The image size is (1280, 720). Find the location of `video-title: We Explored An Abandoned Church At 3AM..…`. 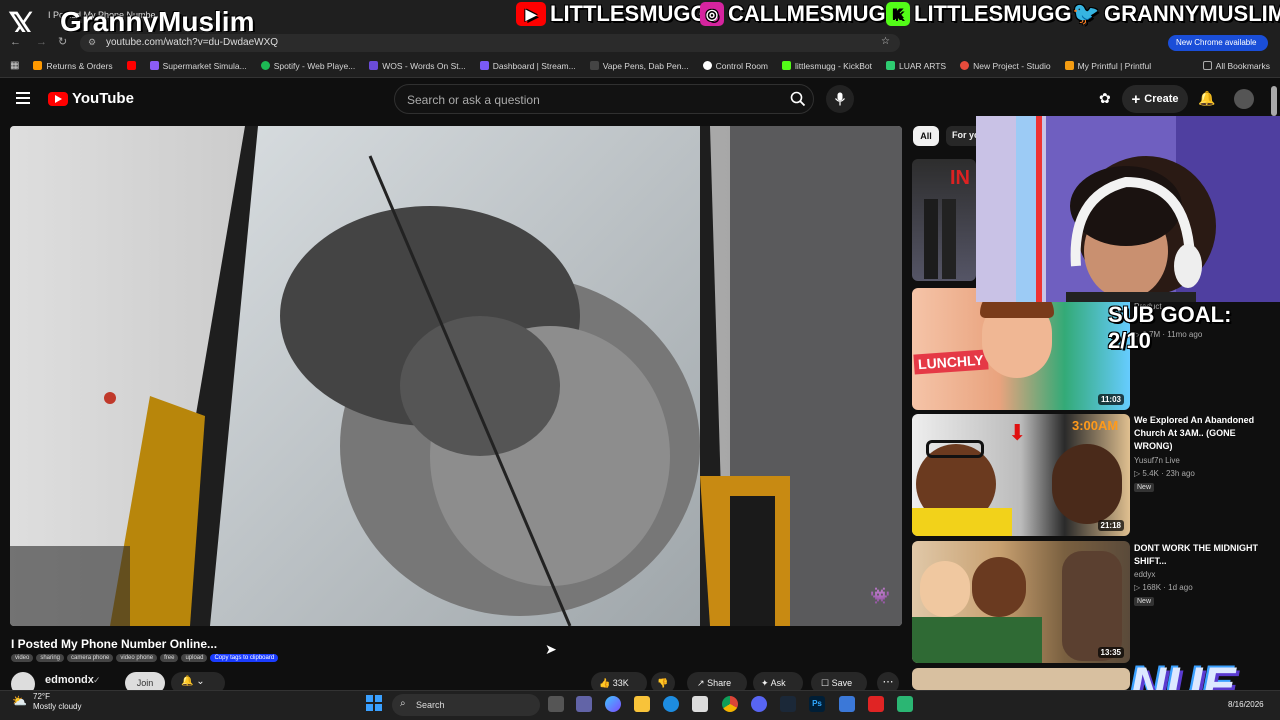

video-title: We Explored An Abandoned Church At 3AM..… is located at coordinates (1199, 433).